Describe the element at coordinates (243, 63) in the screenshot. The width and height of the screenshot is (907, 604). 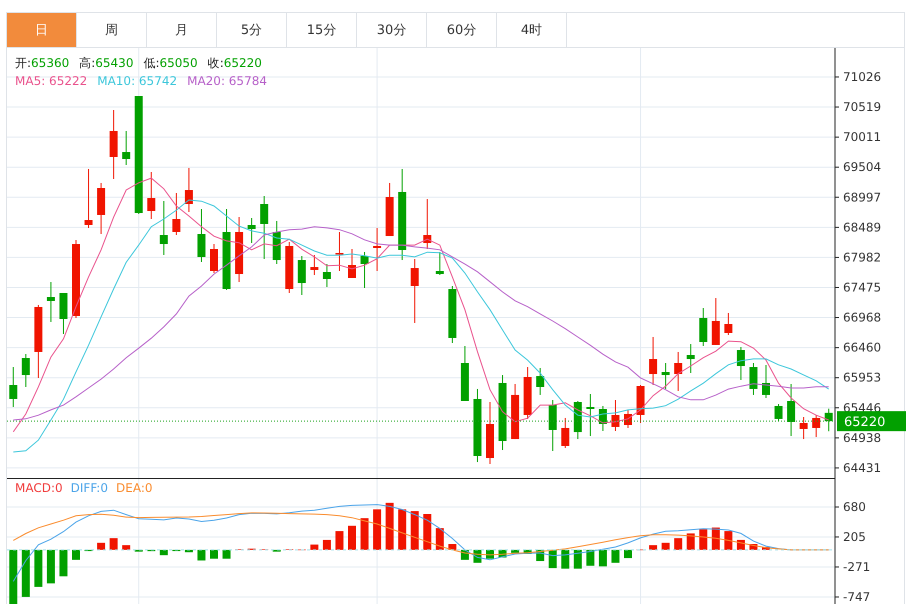
I see `quote-value: 65220` at that location.